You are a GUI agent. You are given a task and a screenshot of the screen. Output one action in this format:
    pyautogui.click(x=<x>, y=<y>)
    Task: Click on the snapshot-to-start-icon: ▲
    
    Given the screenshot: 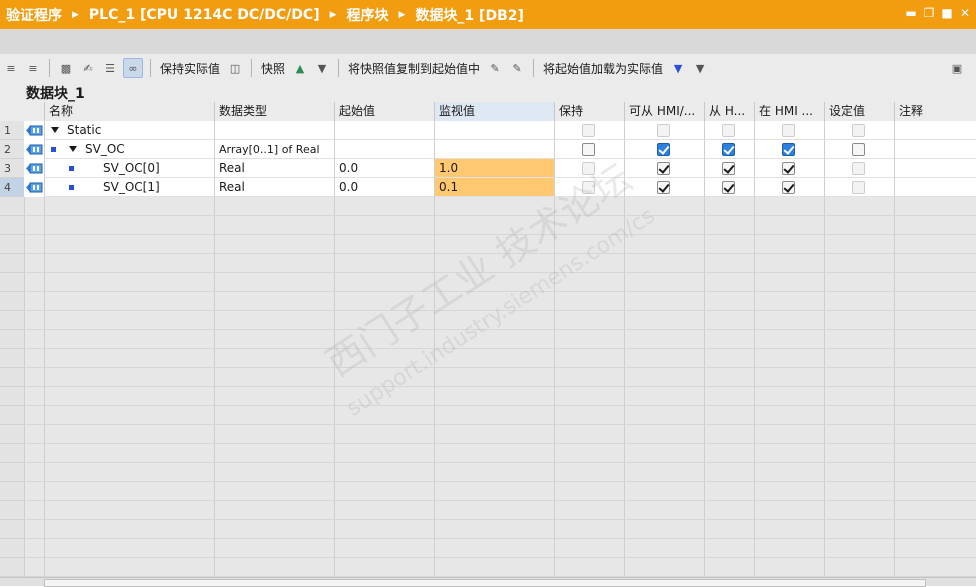 What is the action you would take?
    pyautogui.click(x=300, y=68)
    